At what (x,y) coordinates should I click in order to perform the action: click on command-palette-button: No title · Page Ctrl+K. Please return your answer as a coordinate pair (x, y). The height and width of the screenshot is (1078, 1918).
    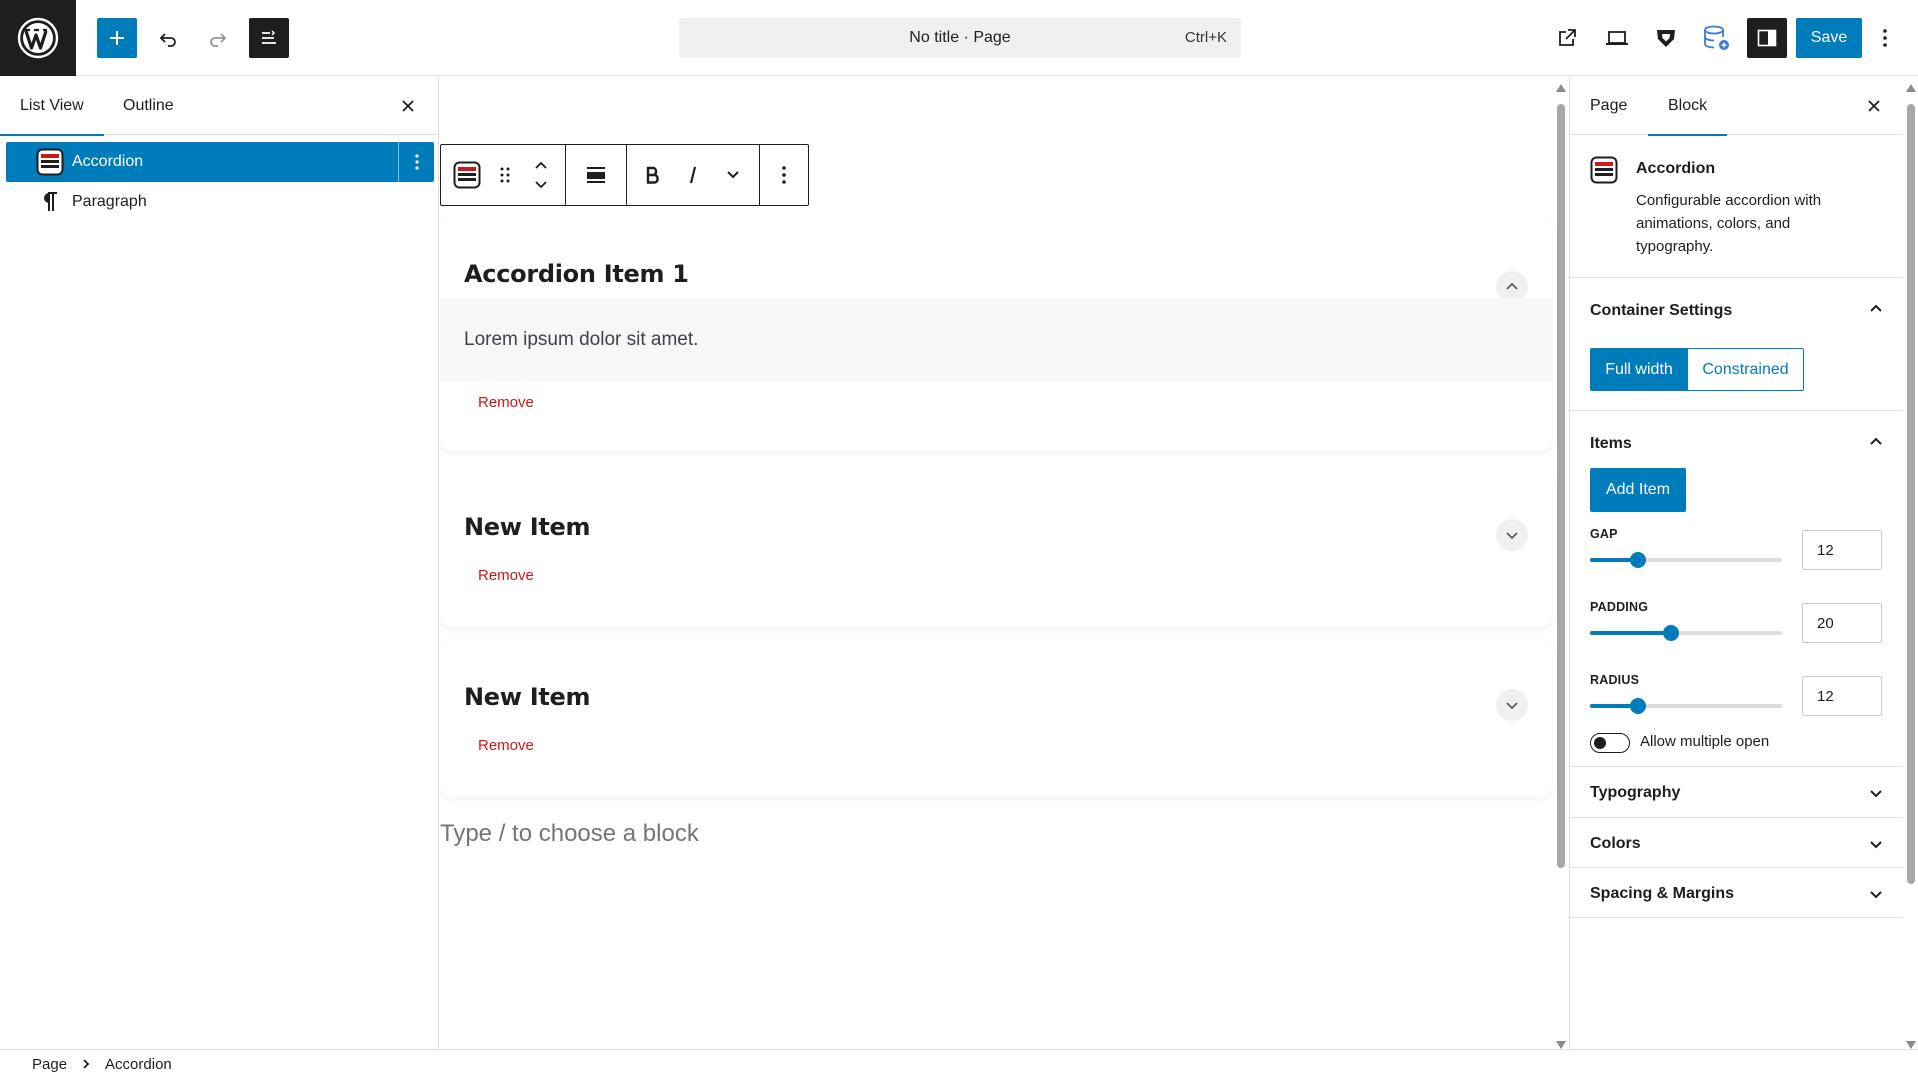
    Looking at the image, I should click on (960, 38).